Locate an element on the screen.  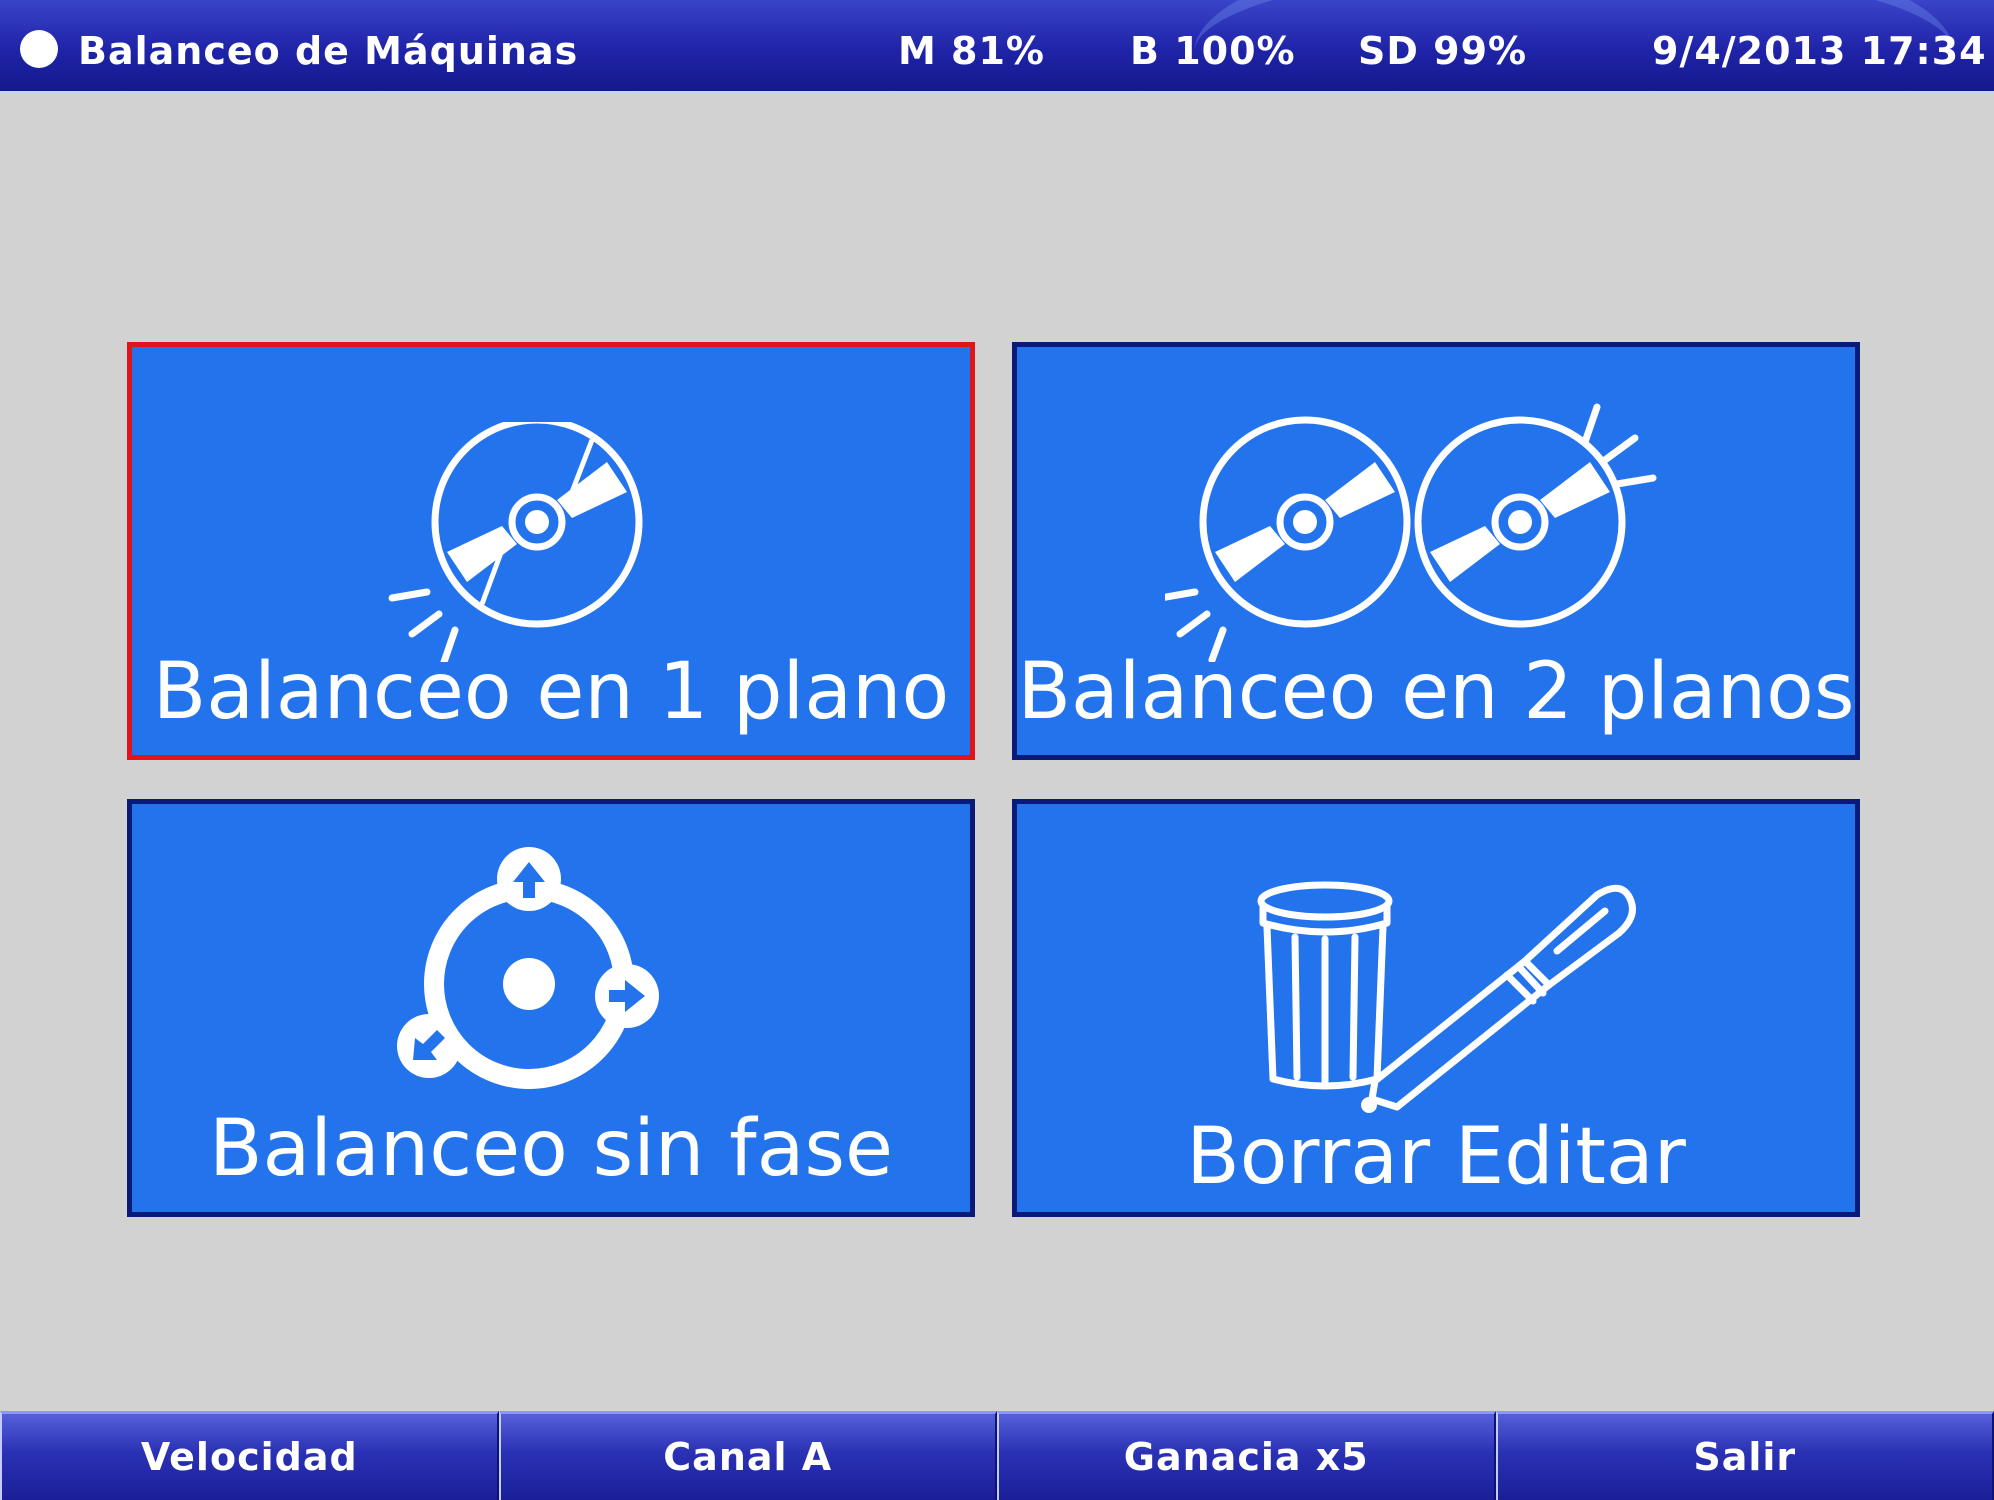
app-title: Balanceo de Máquinas is located at coordinates (328, 51).